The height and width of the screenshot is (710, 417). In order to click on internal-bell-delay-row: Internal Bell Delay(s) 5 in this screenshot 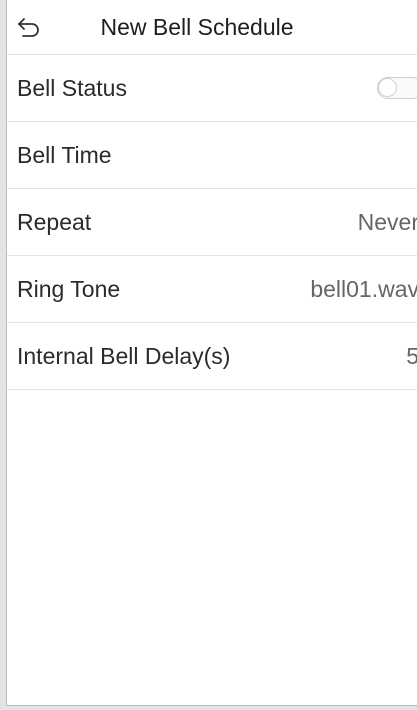, I will do `click(212, 356)`.